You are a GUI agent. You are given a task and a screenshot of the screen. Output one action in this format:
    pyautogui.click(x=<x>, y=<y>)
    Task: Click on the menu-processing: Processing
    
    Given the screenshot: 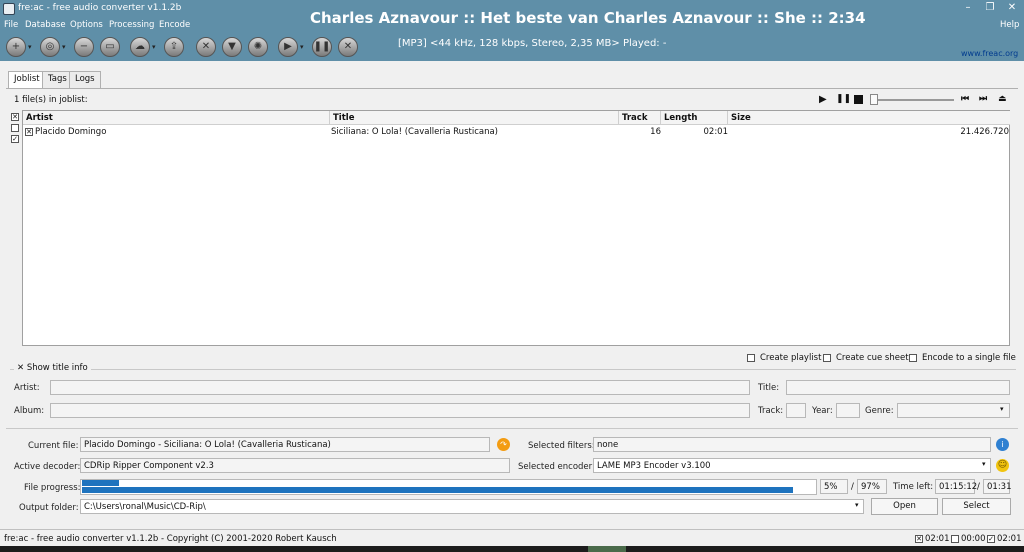 What is the action you would take?
    pyautogui.click(x=131, y=25)
    